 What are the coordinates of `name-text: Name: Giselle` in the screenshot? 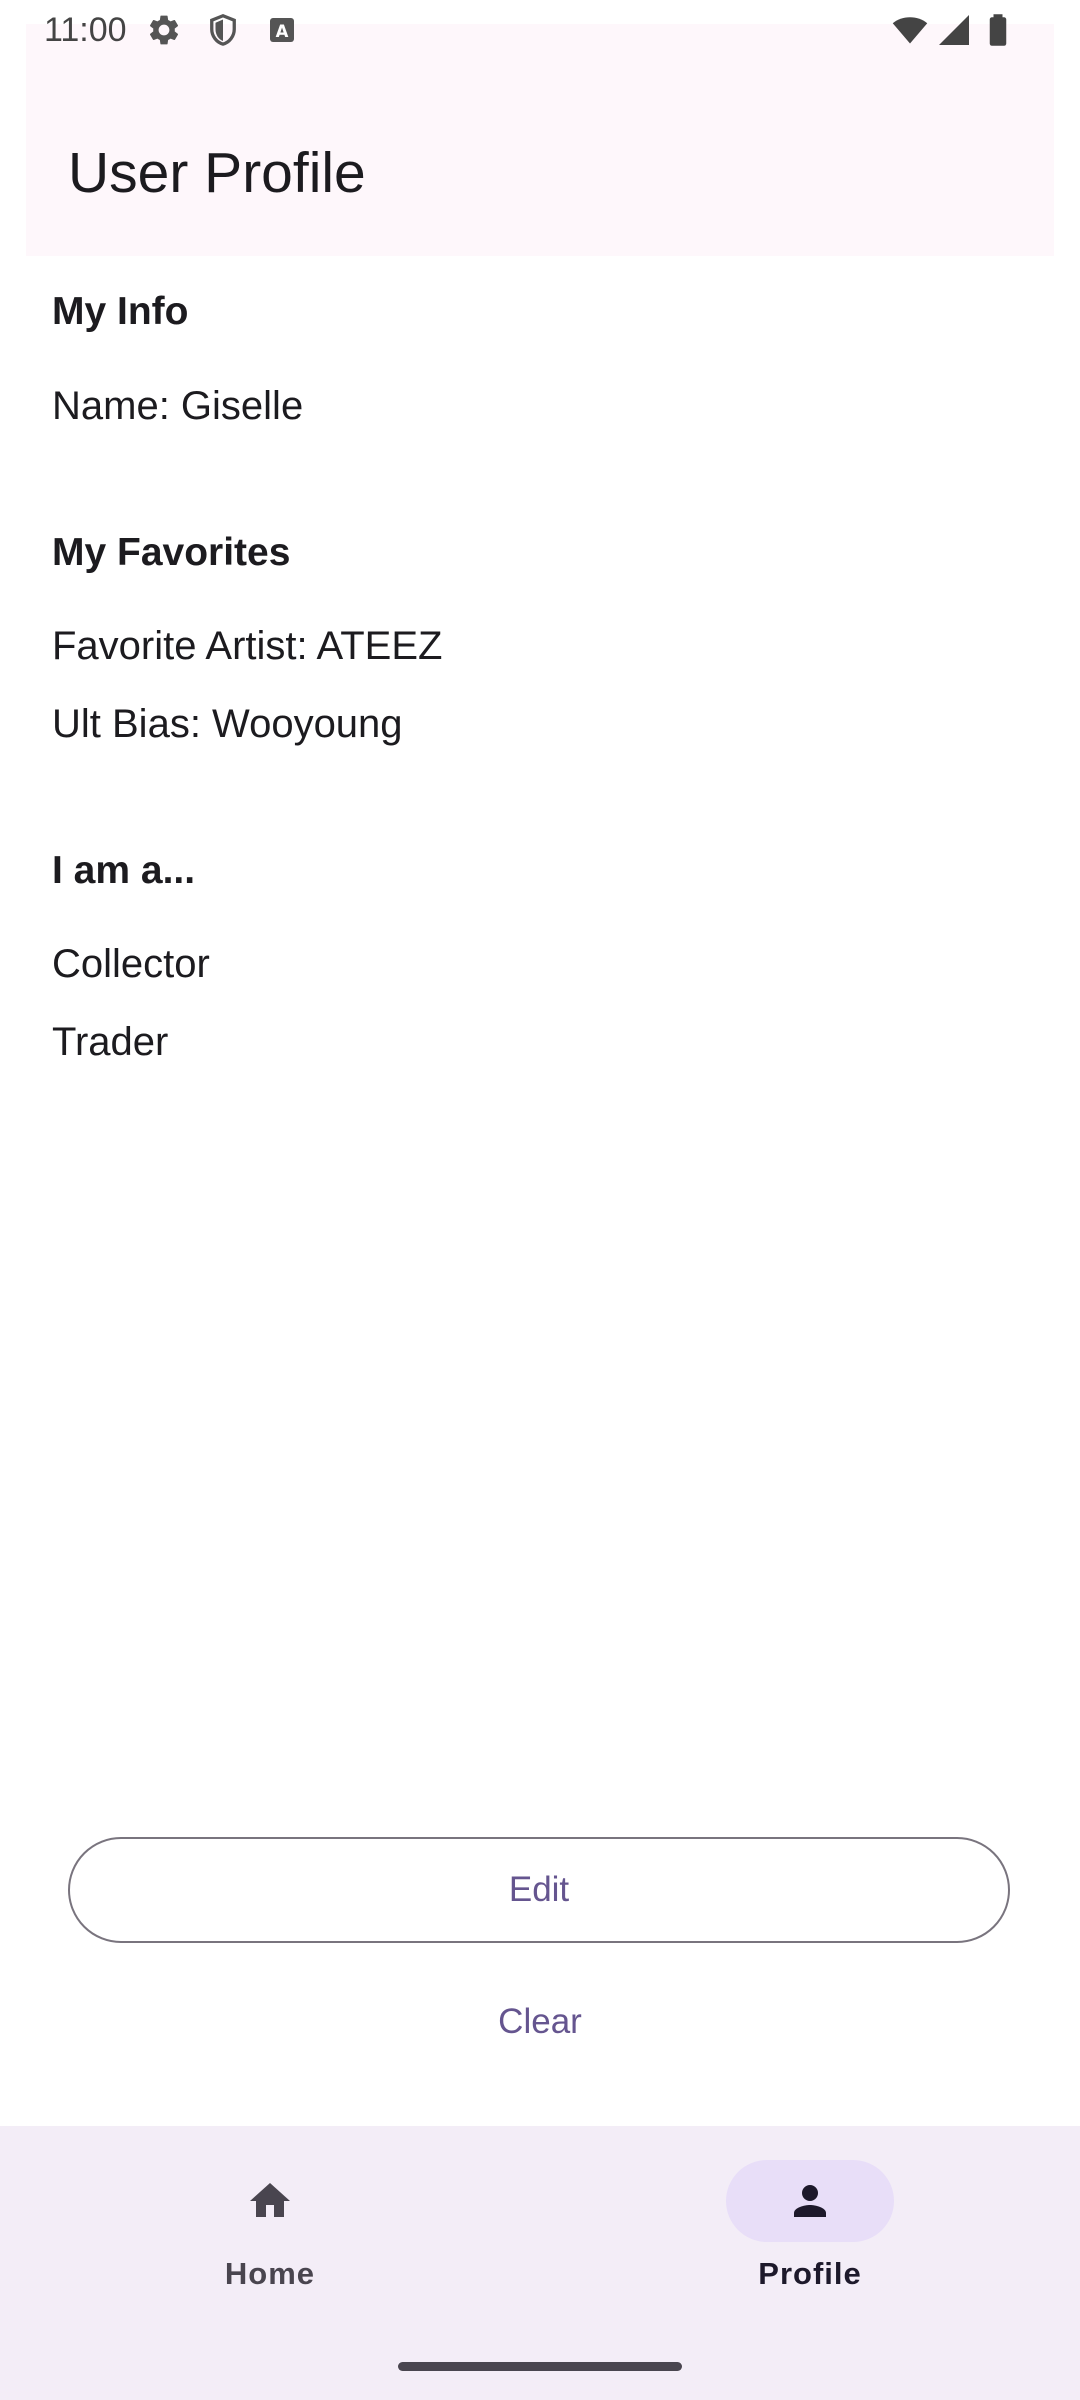 It's located at (178, 406).